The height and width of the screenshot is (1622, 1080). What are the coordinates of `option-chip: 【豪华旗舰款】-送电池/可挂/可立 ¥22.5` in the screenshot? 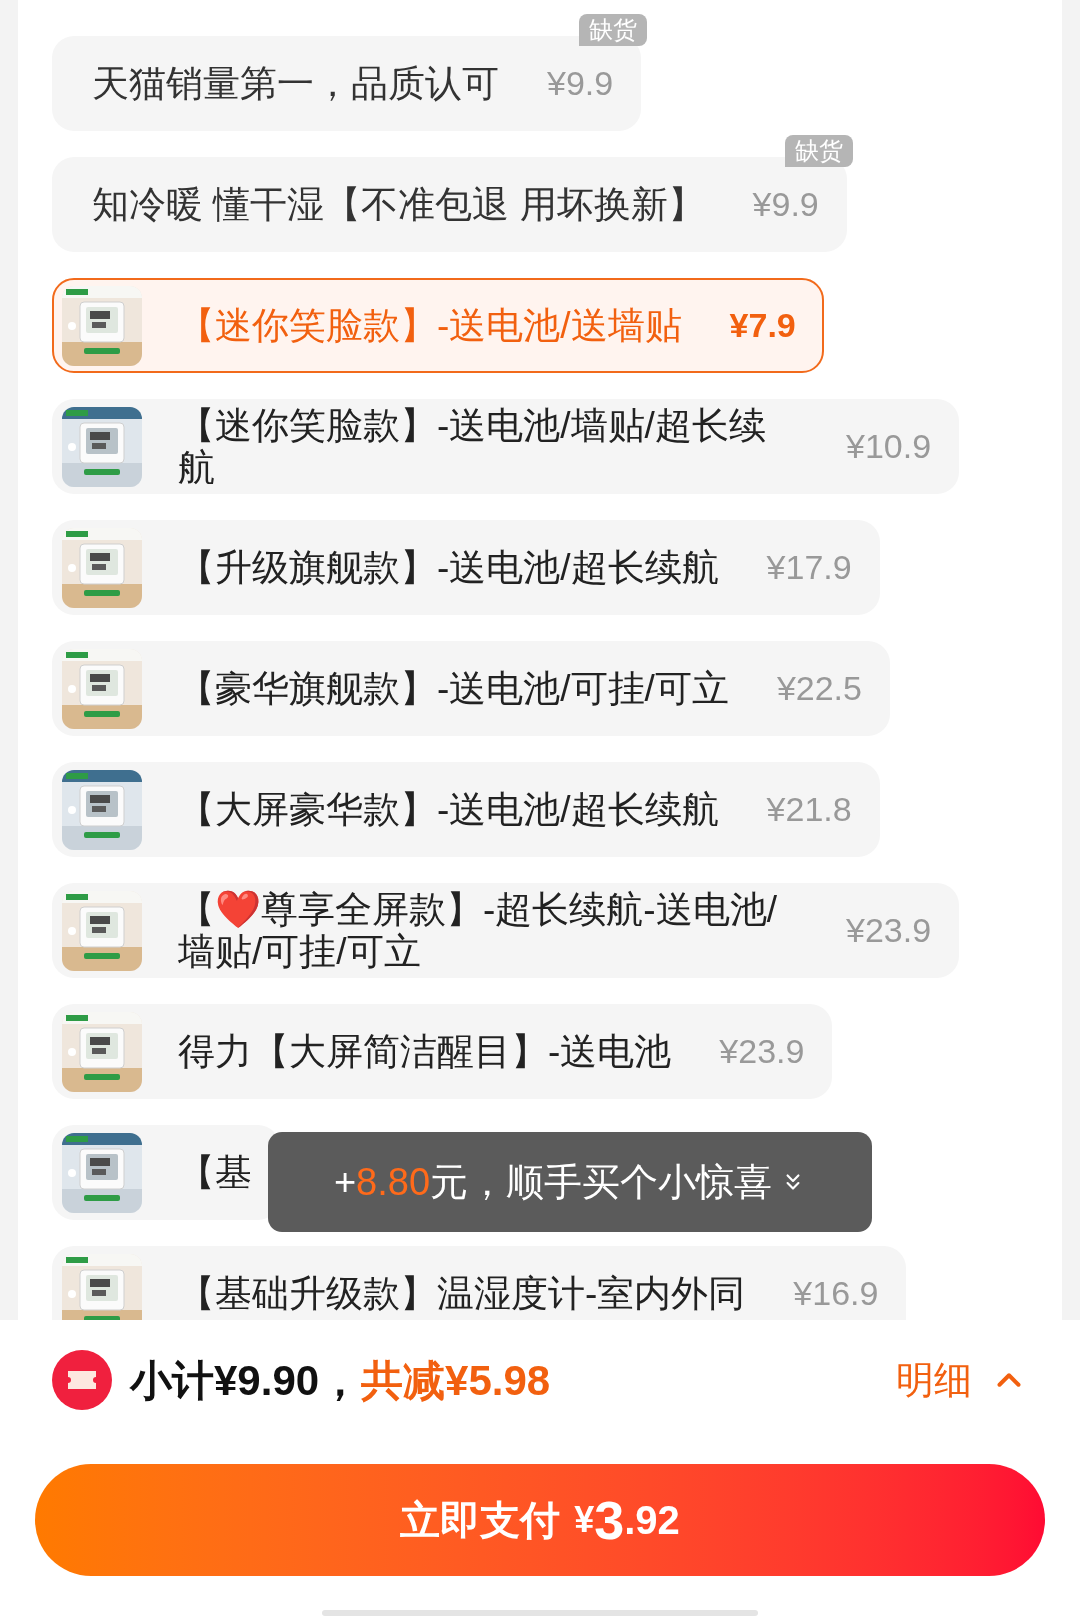 It's located at (471, 688).